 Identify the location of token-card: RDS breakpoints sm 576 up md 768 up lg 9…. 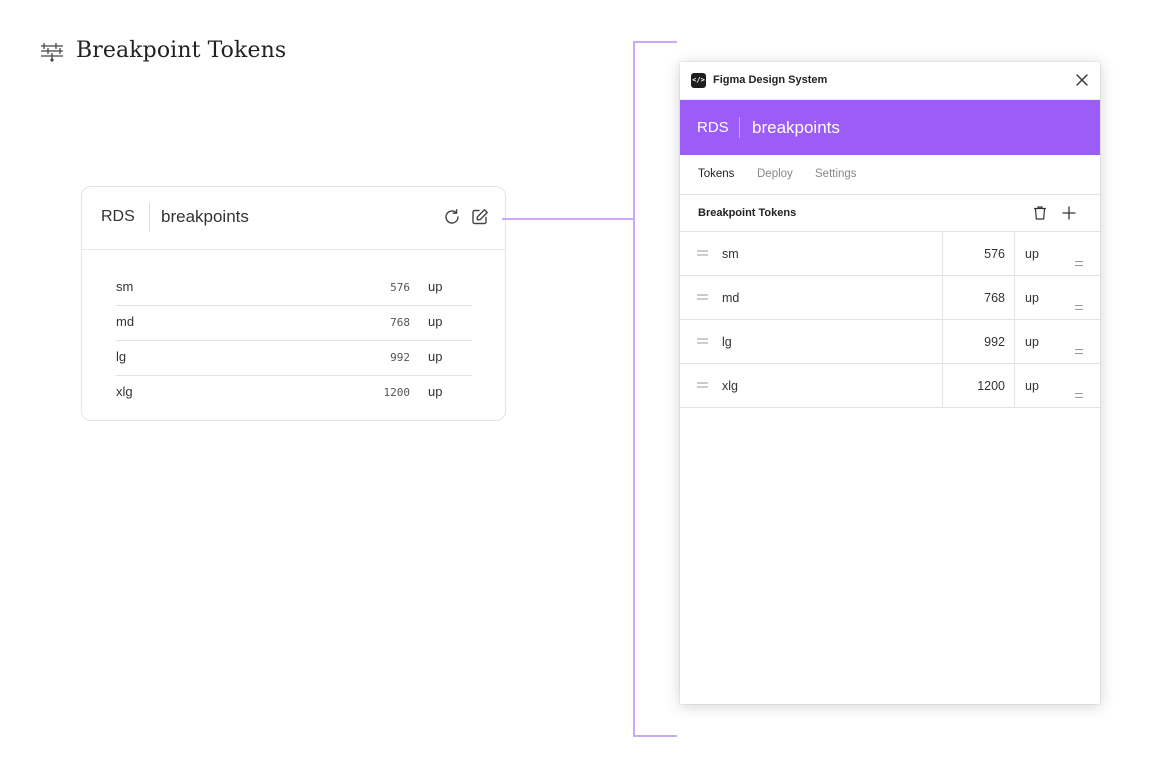
(293, 303).